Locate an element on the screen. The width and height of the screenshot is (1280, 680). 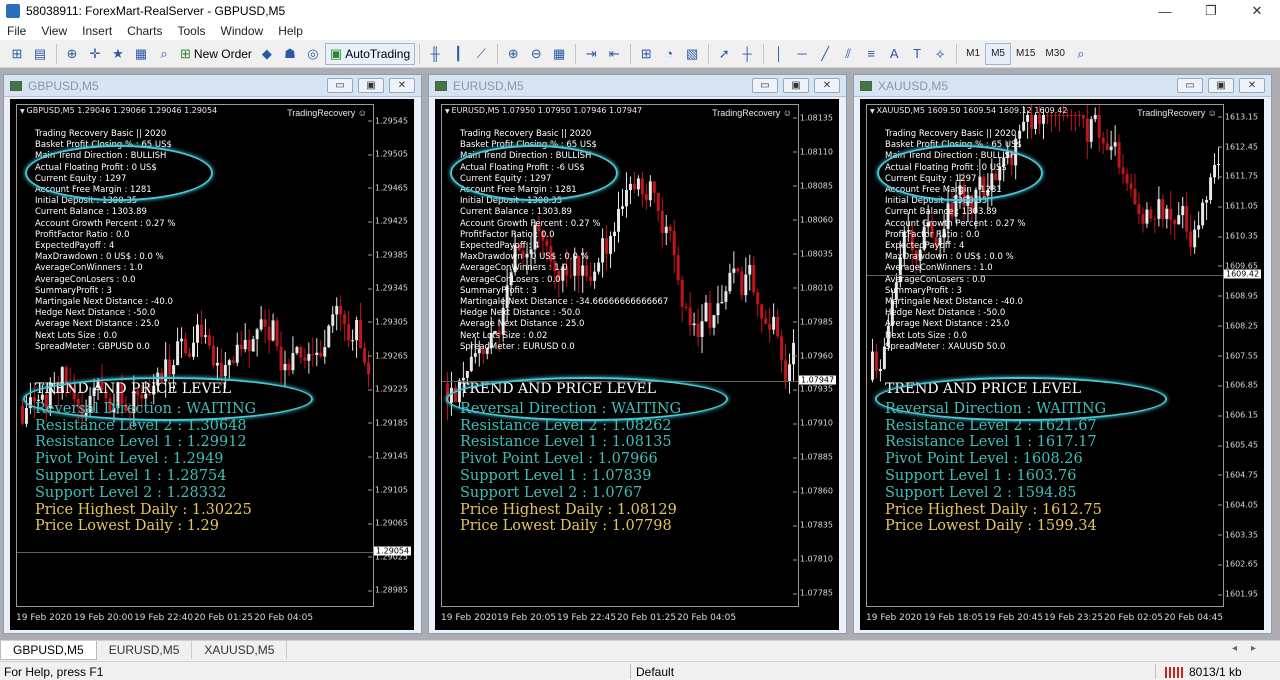
tile-windows-icon: ▦ is located at coordinates (559, 54).